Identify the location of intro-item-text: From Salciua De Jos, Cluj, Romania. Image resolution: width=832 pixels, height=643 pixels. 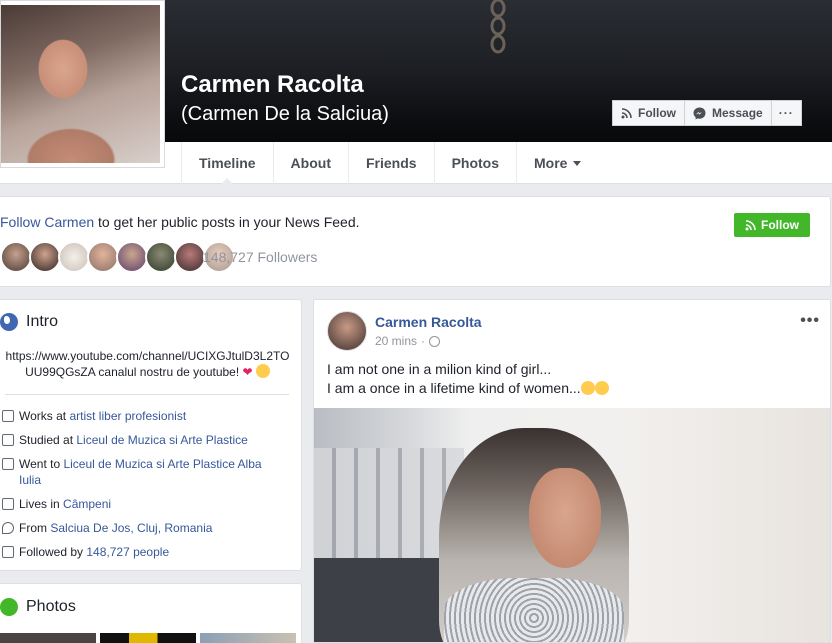
(146, 528).